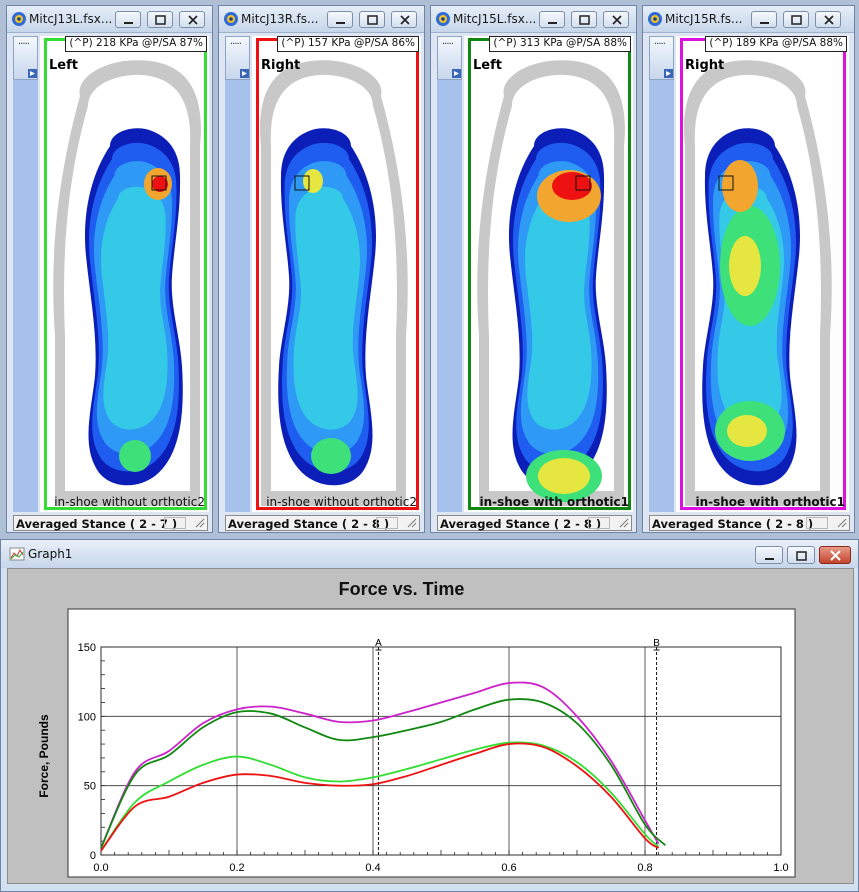  What do you see at coordinates (87, 717) in the screenshot?
I see `y-tick-label: 100` at bounding box center [87, 717].